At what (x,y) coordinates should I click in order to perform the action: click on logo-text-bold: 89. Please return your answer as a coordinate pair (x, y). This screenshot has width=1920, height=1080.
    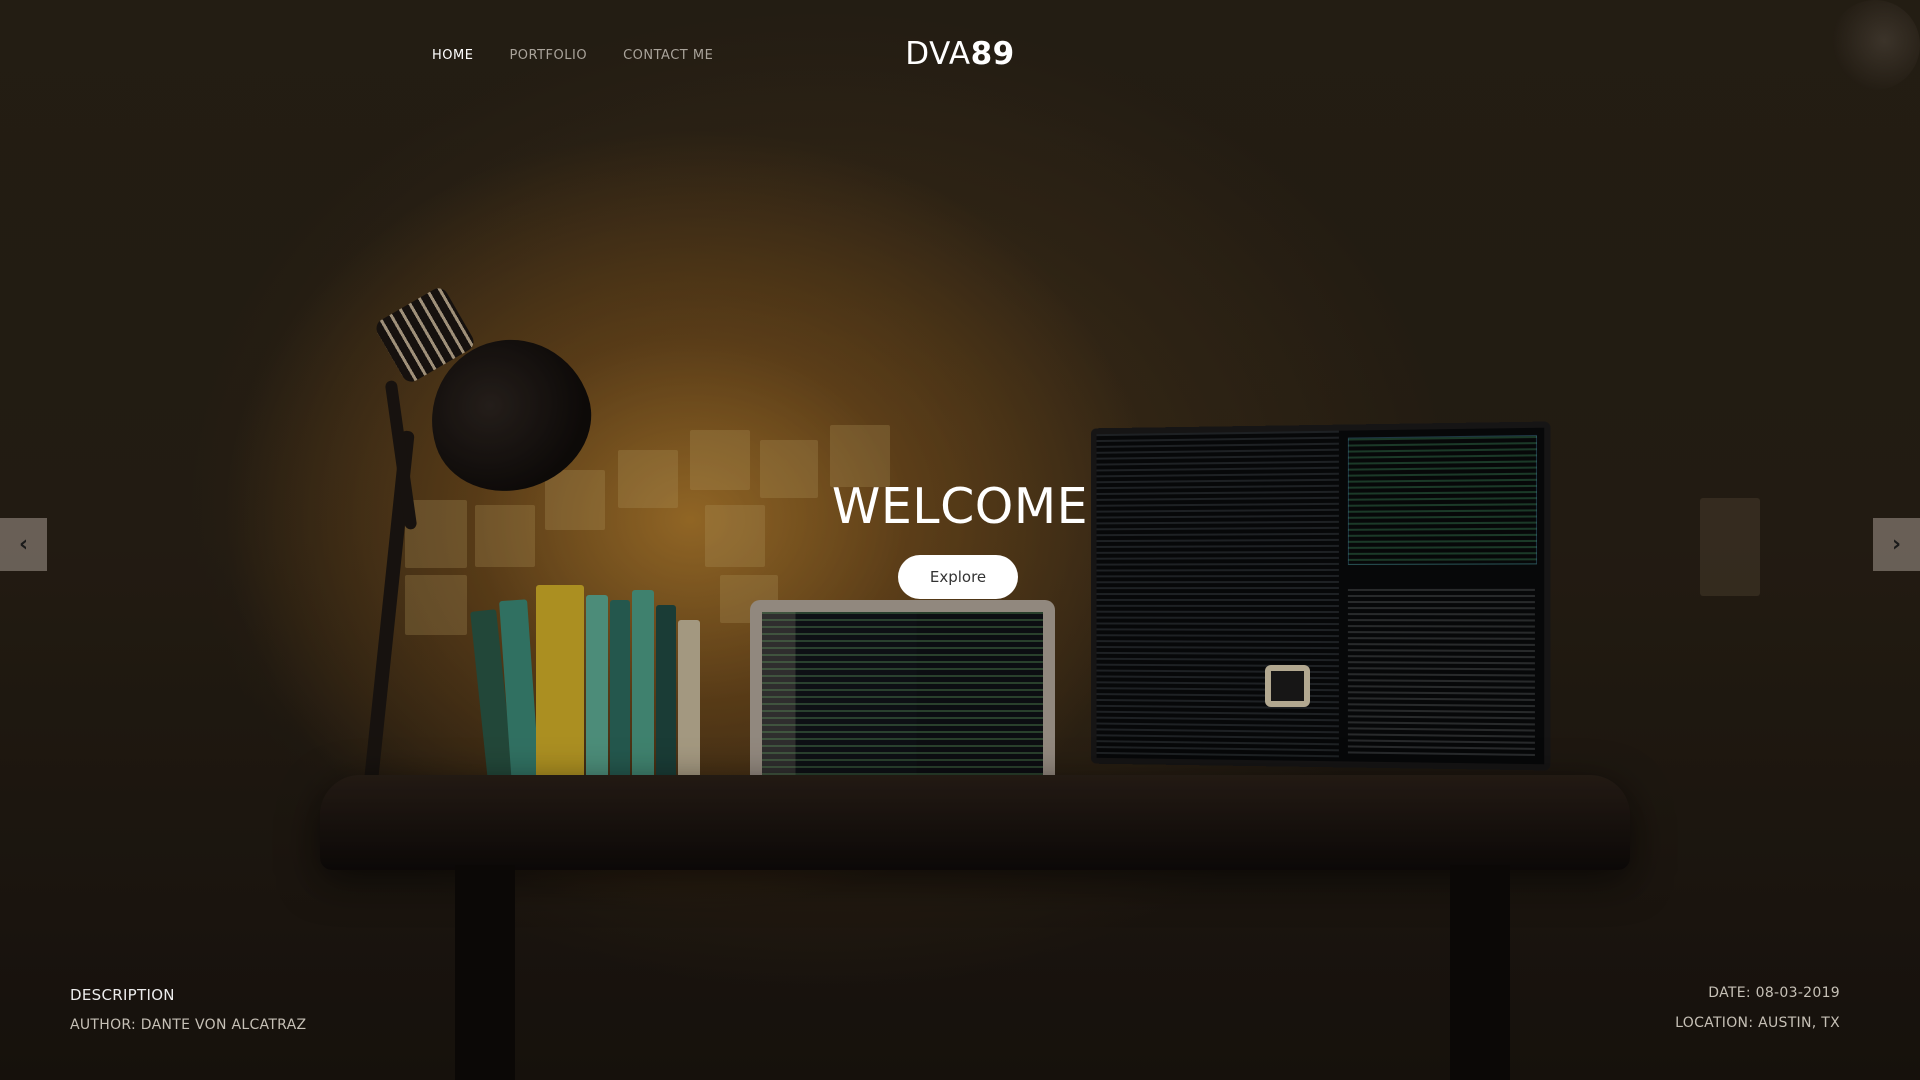
    Looking at the image, I should click on (992, 54).